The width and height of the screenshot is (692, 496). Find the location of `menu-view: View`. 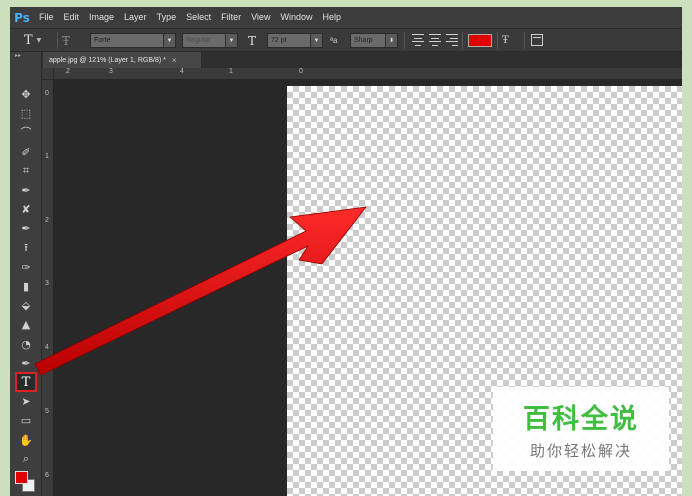

menu-view: View is located at coordinates (260, 17).